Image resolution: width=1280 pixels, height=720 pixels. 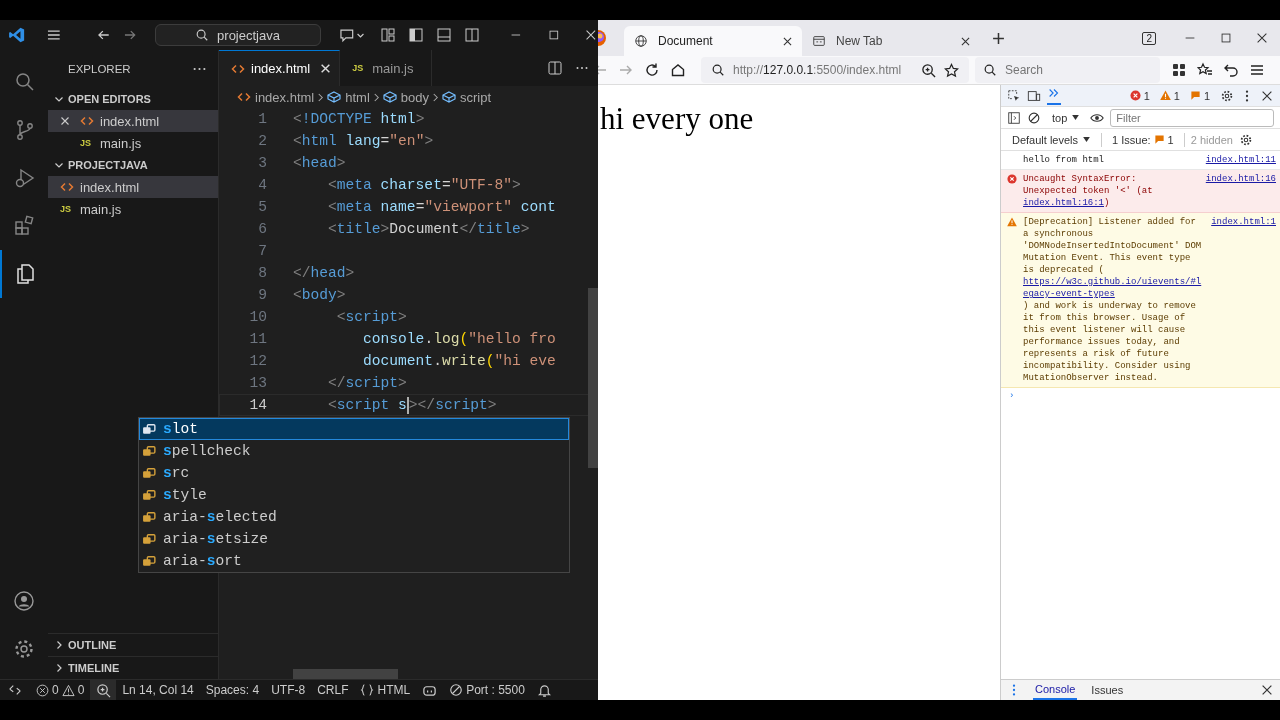 I want to click on notifications-icon, so click(x=544, y=690).